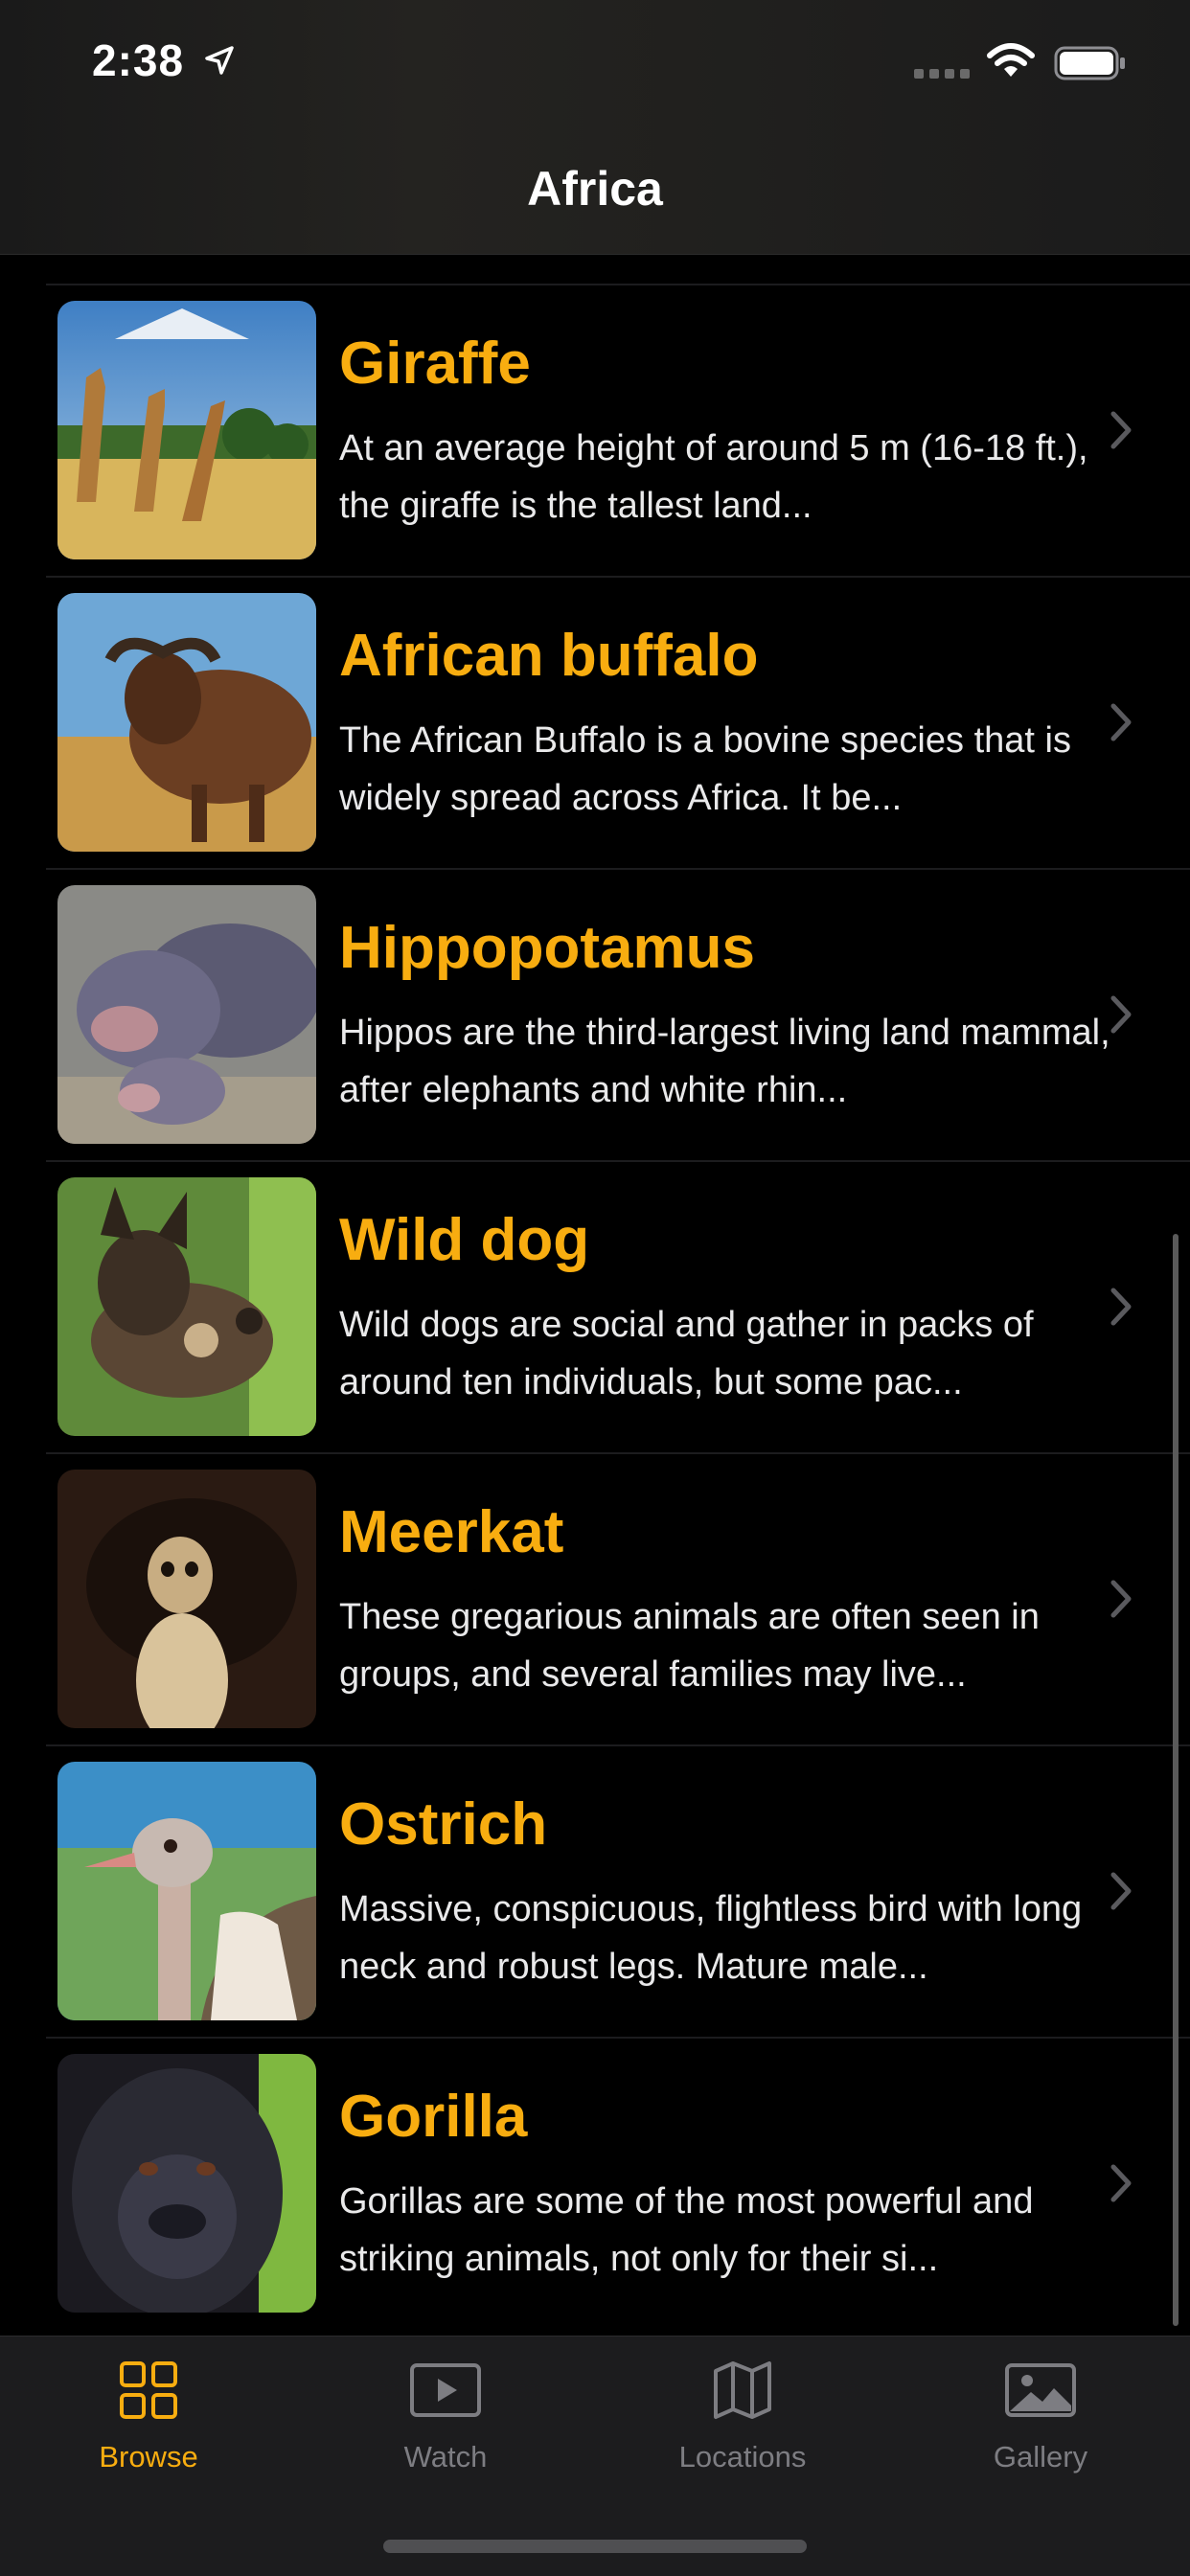 This screenshot has width=1190, height=2576. I want to click on animal-name: Giraffe, so click(435, 364).